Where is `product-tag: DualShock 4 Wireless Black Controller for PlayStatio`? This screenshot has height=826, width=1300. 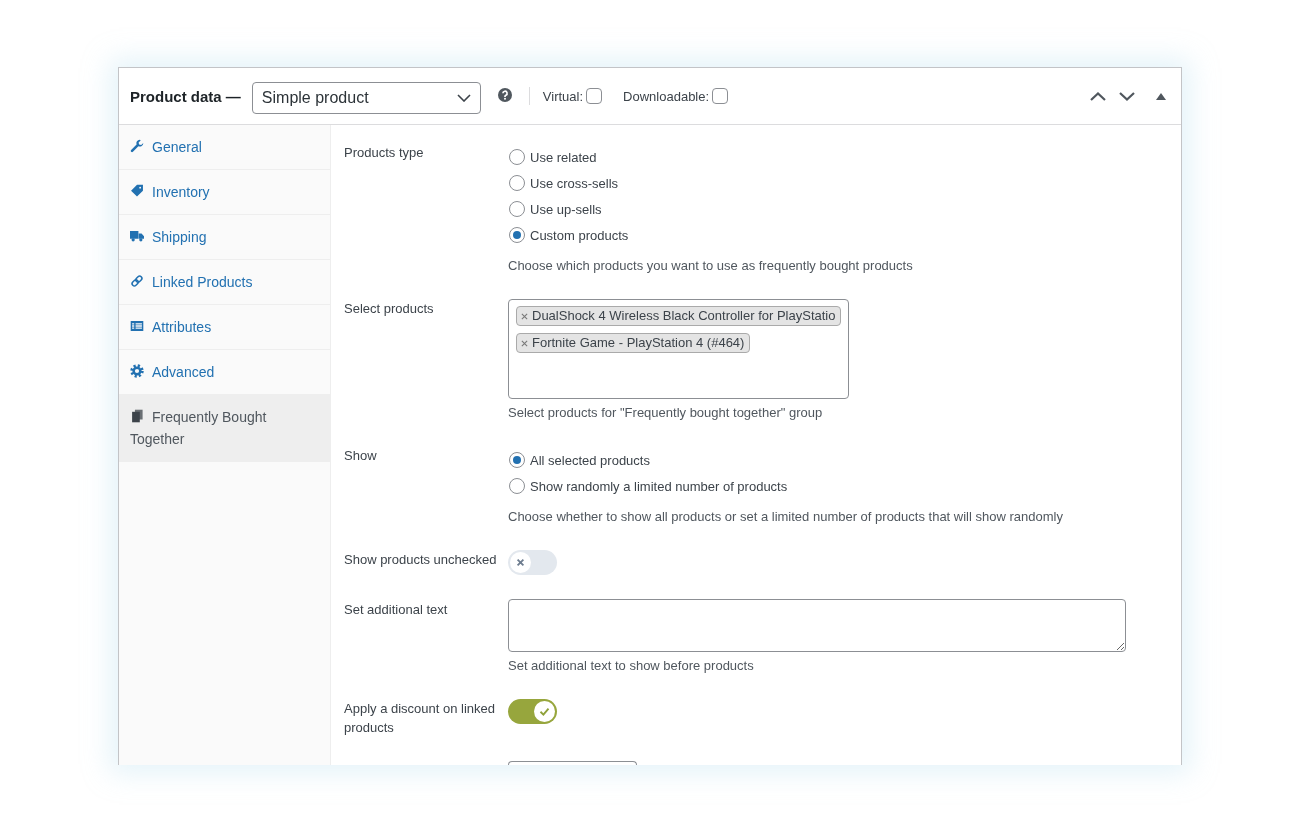
product-tag: DualShock 4 Wireless Black Controller for PlayStatio is located at coordinates (679, 316).